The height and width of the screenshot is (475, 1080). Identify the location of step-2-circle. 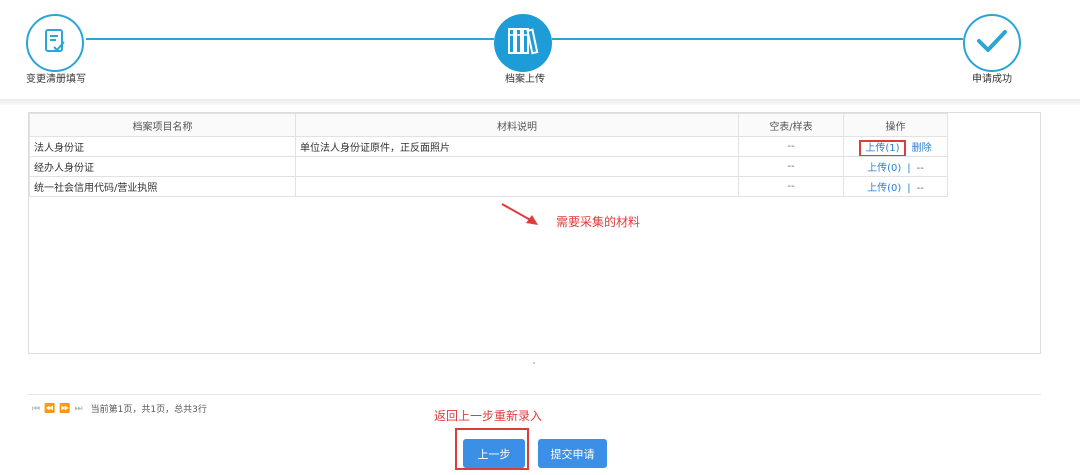
(523, 43).